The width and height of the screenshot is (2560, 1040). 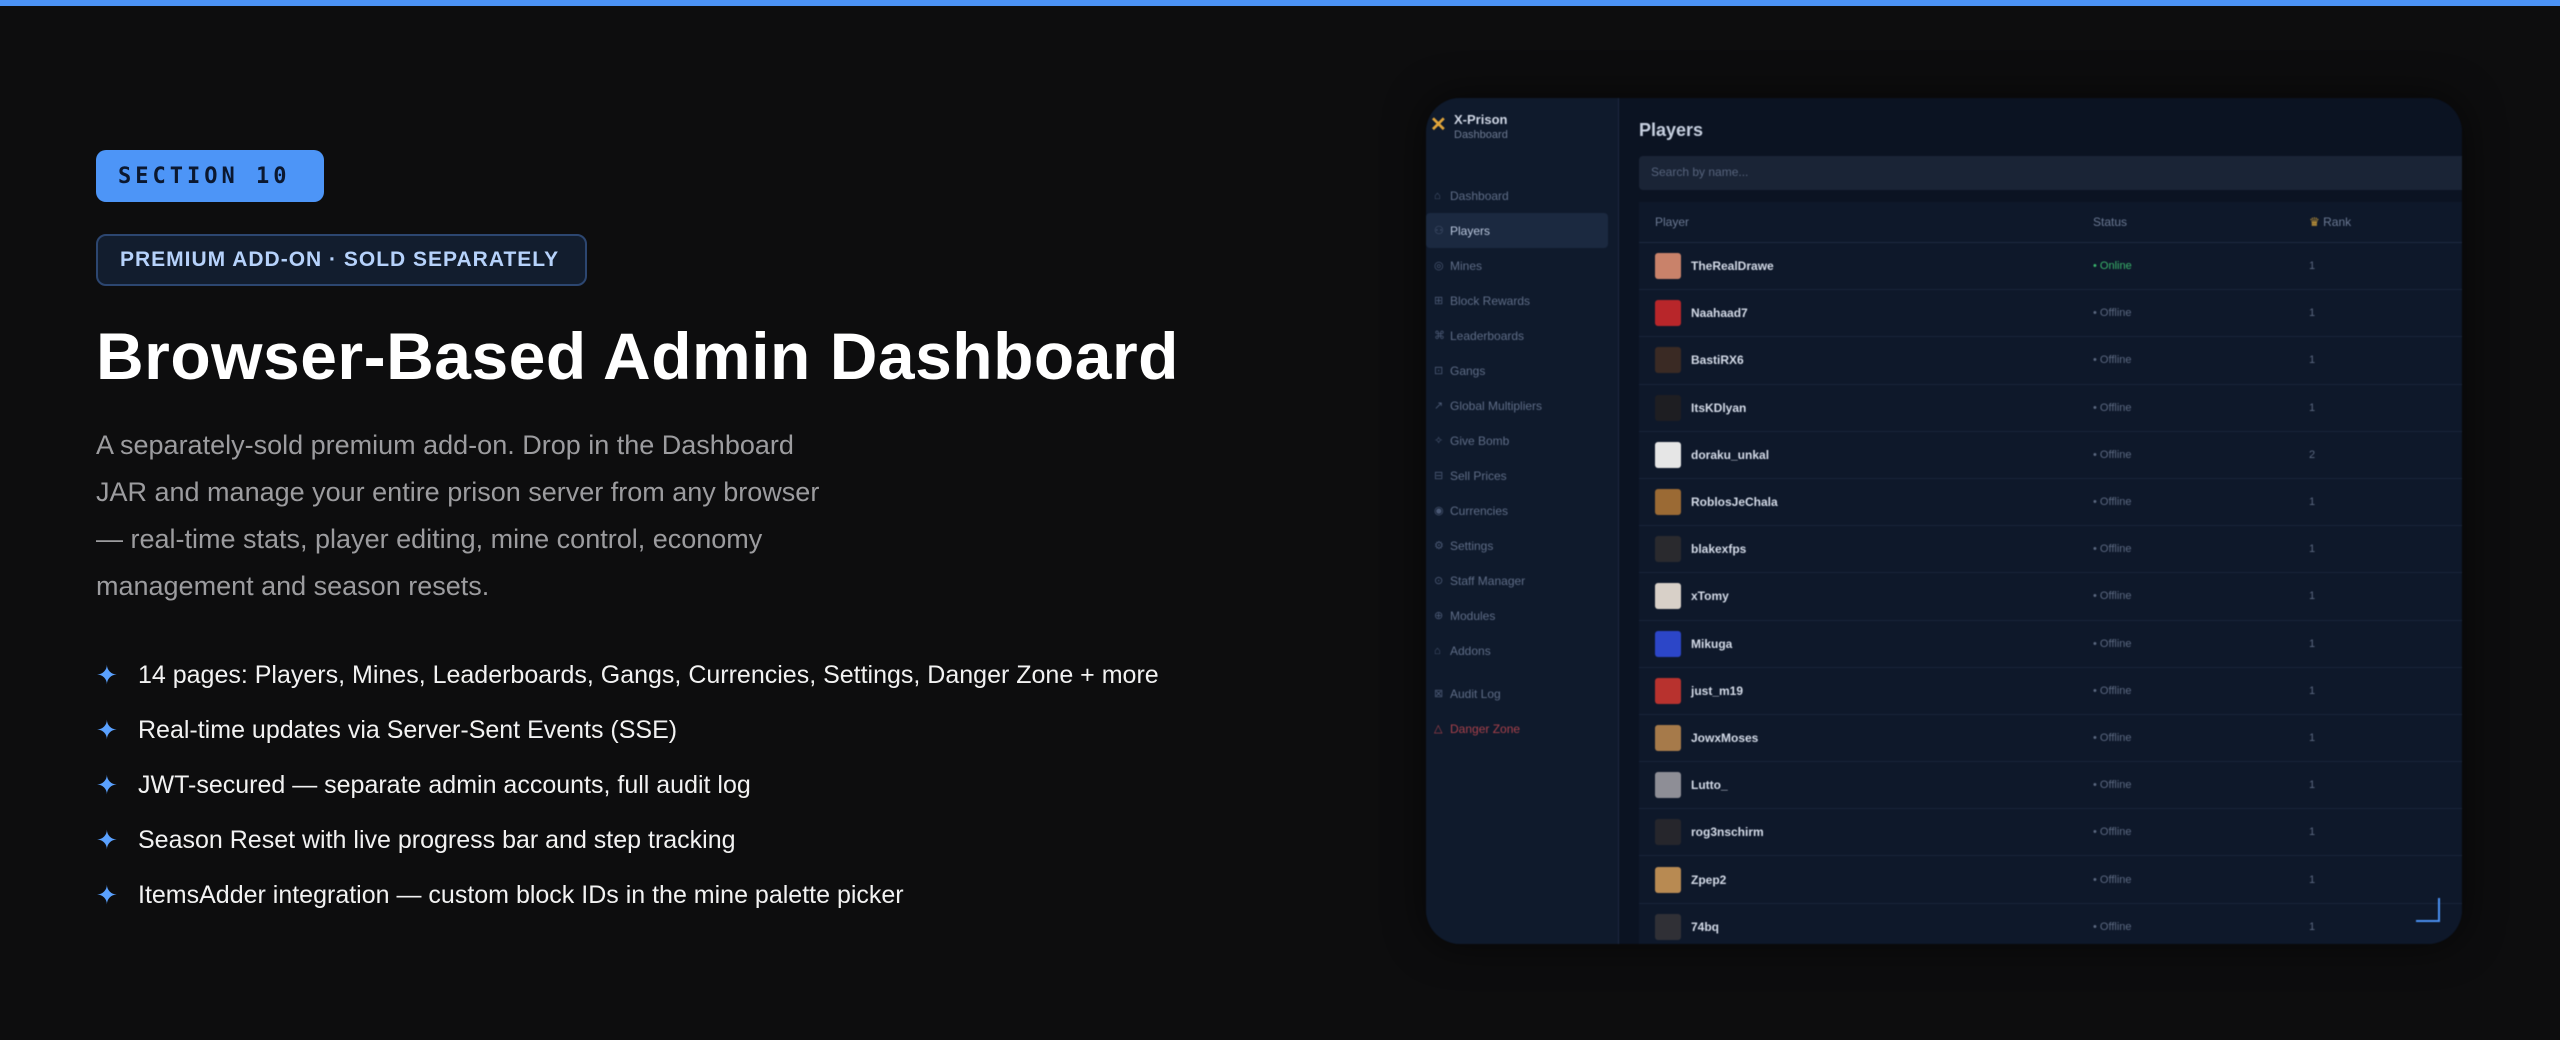 I want to click on sidebar-item-label: Danger Zone, so click(x=1485, y=728).